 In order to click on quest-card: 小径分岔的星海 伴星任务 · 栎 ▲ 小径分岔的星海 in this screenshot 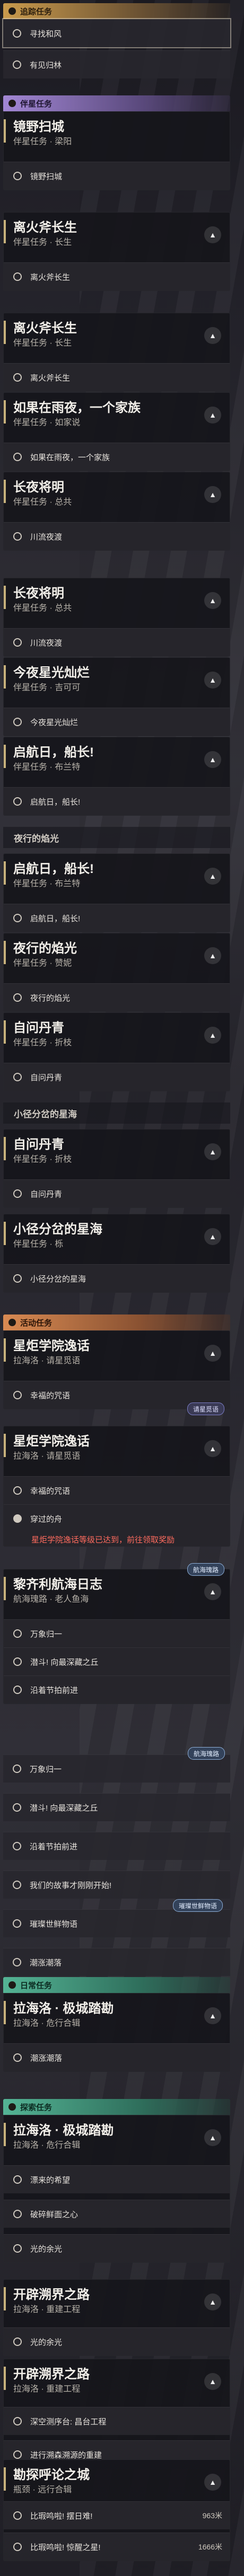, I will do `click(117, 1253)`.